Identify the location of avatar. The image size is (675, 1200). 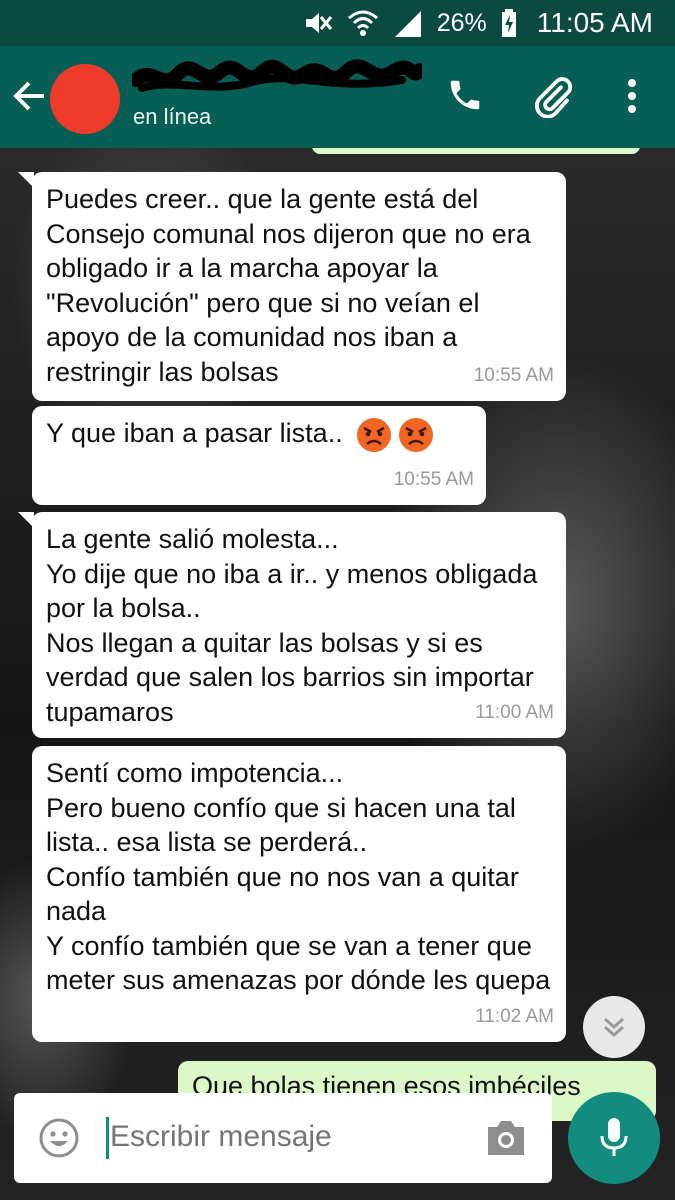
(85, 99).